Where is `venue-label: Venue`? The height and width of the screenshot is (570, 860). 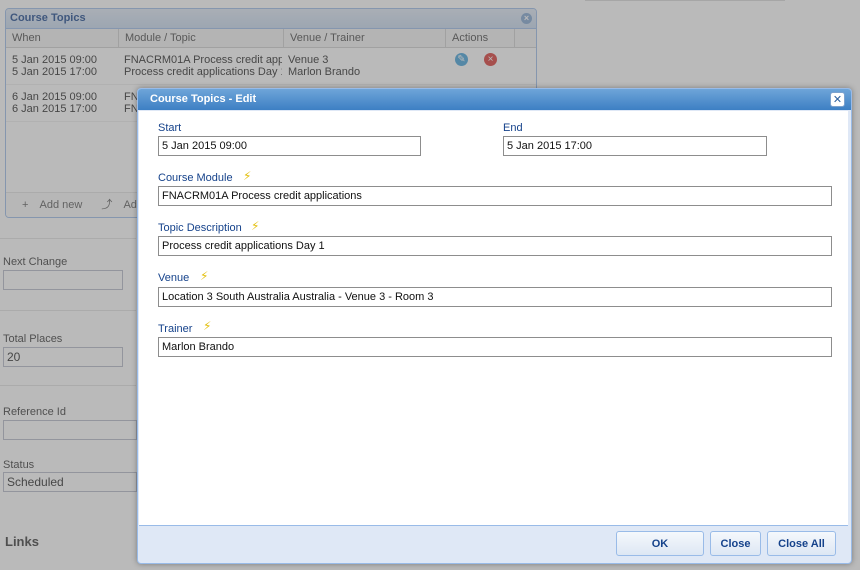 venue-label: Venue is located at coordinates (174, 278).